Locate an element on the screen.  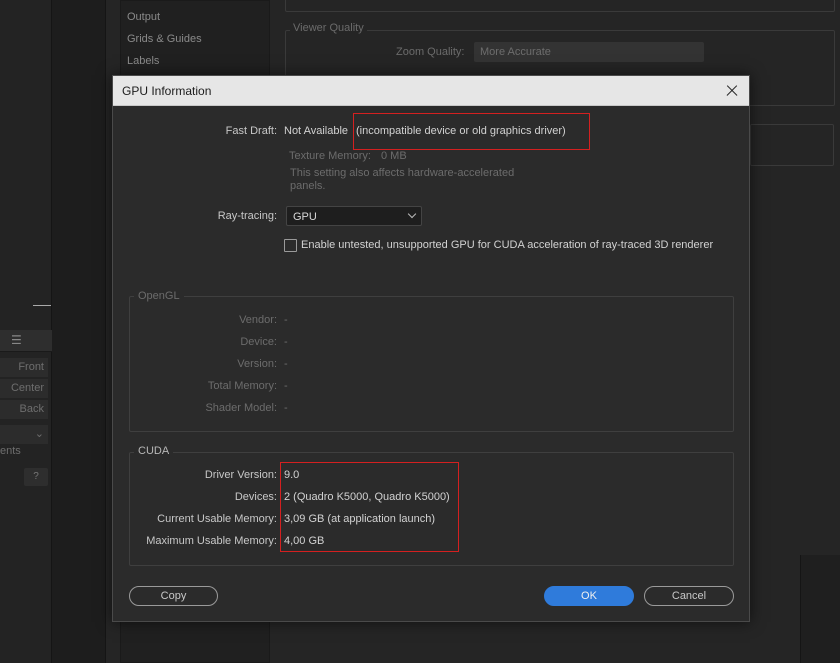
opengl-total-memory-label: Total Memory: is located at coordinates (242, 386).